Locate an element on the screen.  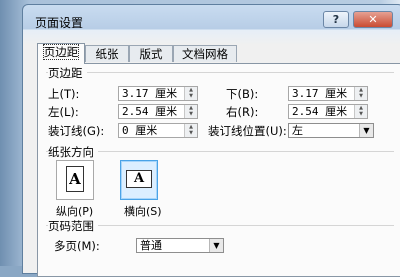
left-margin-value: 2.54 厘米 is located at coordinates (150, 111).